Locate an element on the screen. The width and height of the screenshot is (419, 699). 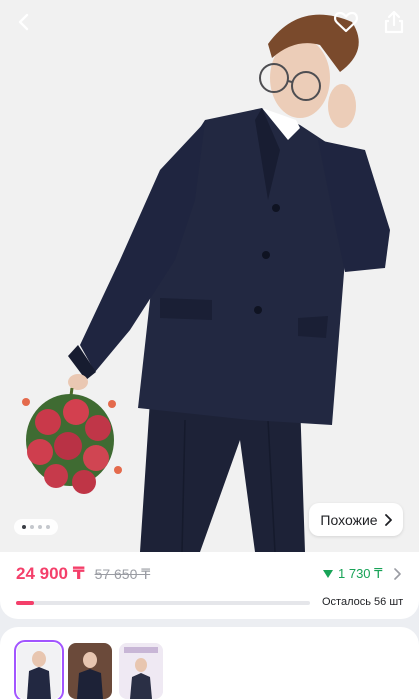
stock-remaining: Осталось 56 шт is located at coordinates (363, 602).